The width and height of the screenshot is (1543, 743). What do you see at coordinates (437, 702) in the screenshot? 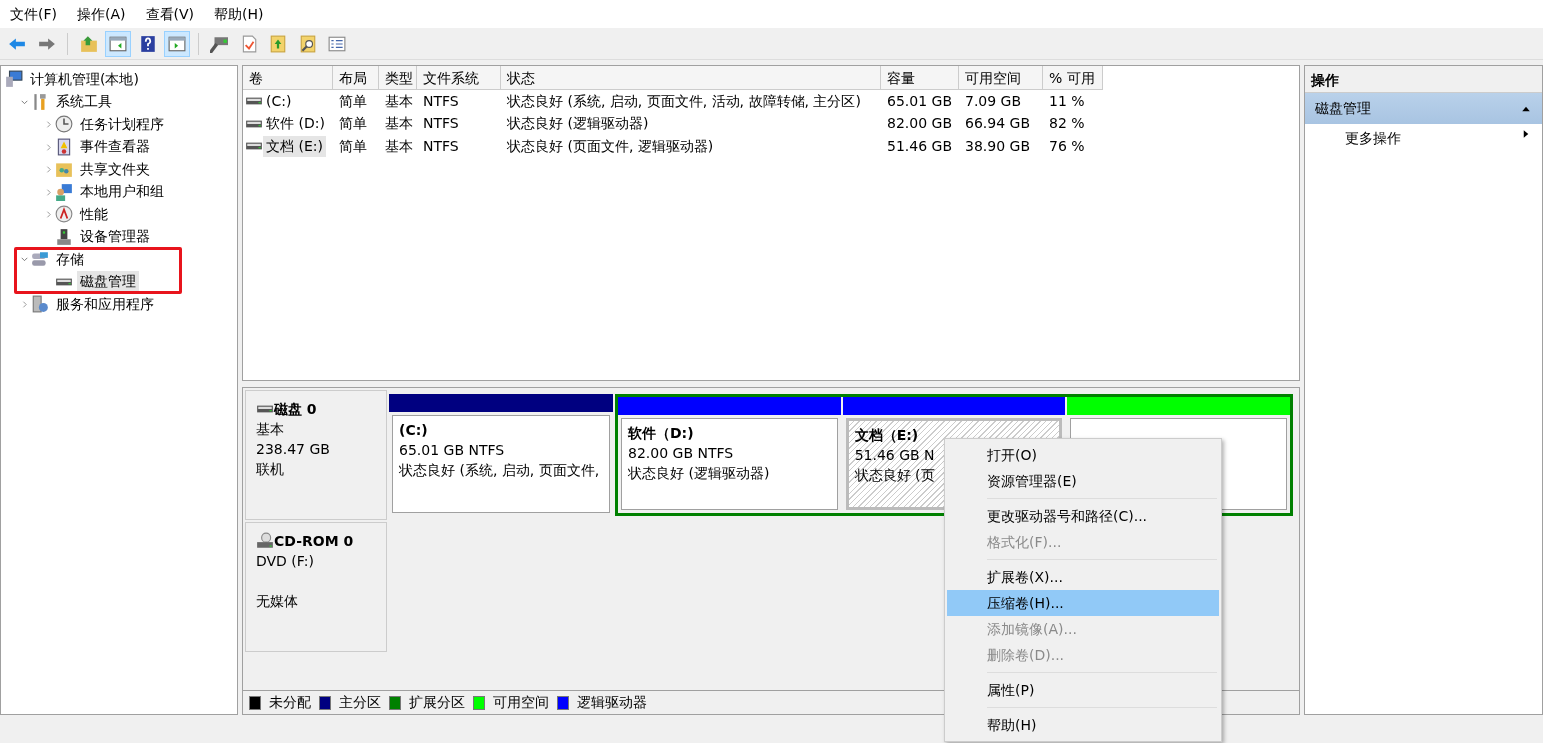
I see `legend-label: 扩展分区` at bounding box center [437, 702].